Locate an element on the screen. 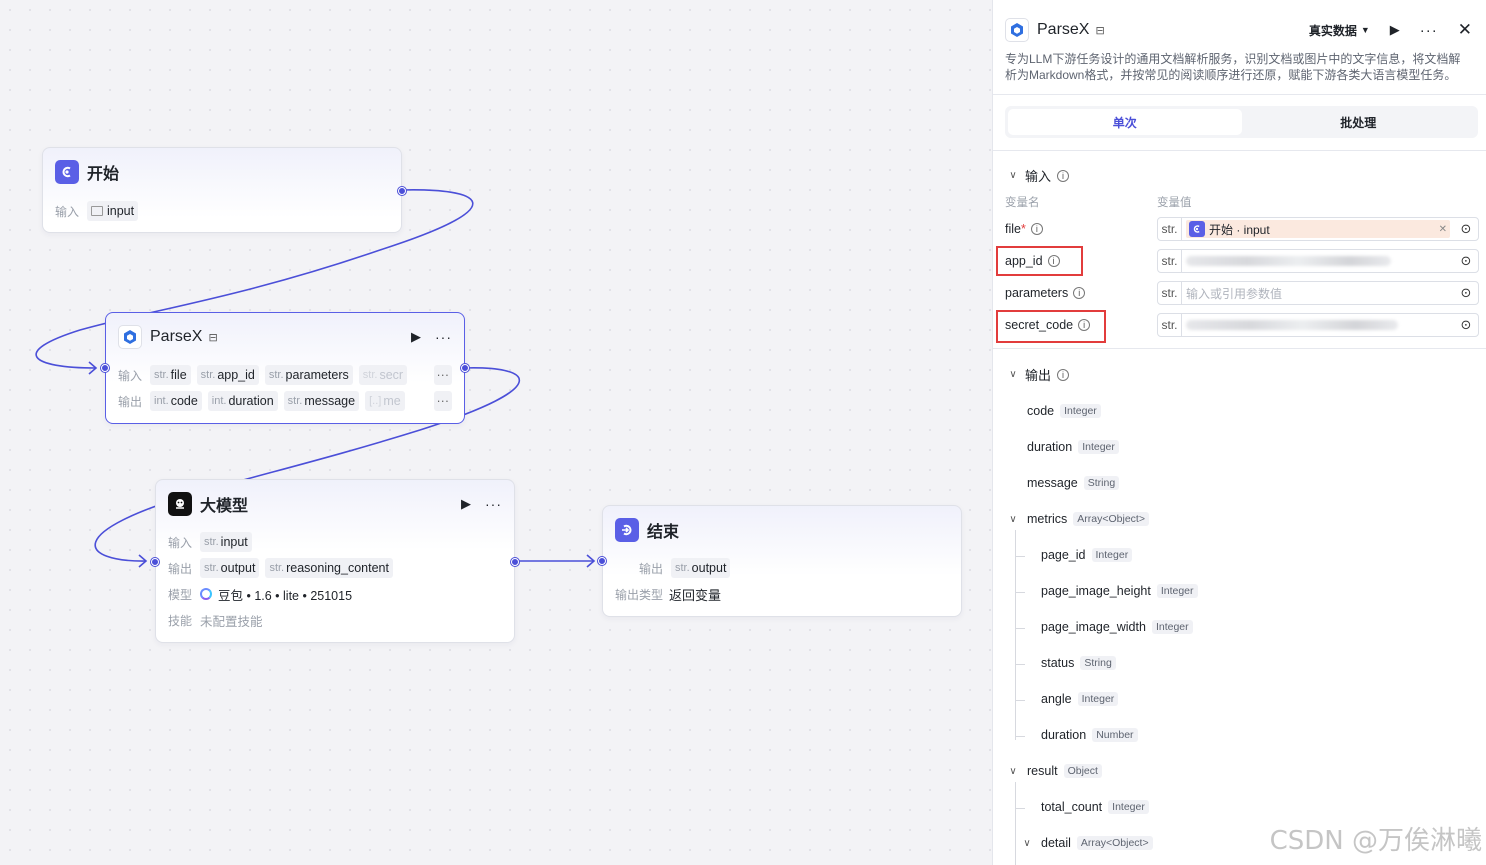 This screenshot has width=1486, height=865. inputs-section-header: ∨ 输入 i is located at coordinates (1038, 175).